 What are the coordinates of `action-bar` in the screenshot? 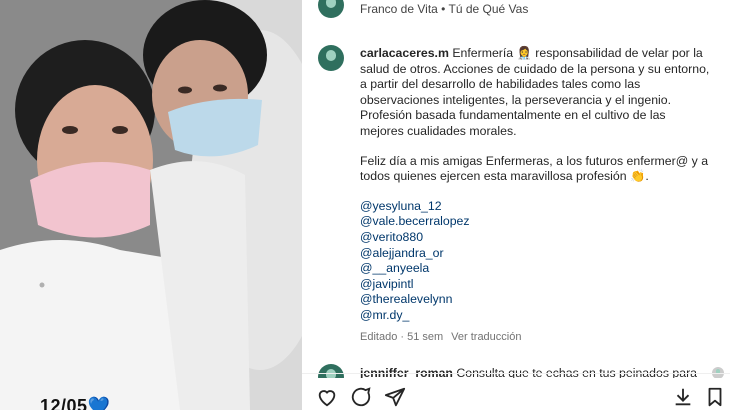 It's located at (516, 394).